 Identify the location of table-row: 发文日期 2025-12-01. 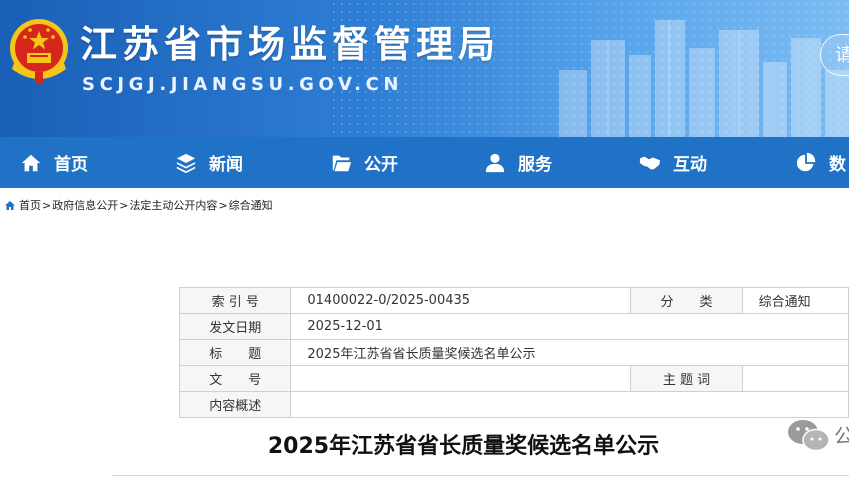
(513, 326).